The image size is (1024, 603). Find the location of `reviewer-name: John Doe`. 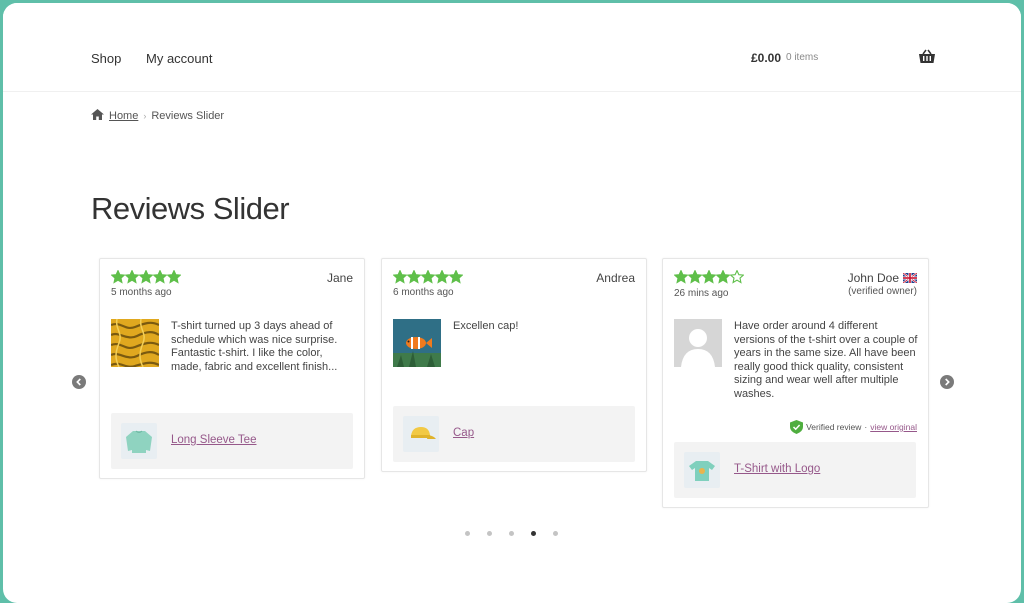

reviewer-name: John Doe is located at coordinates (873, 278).